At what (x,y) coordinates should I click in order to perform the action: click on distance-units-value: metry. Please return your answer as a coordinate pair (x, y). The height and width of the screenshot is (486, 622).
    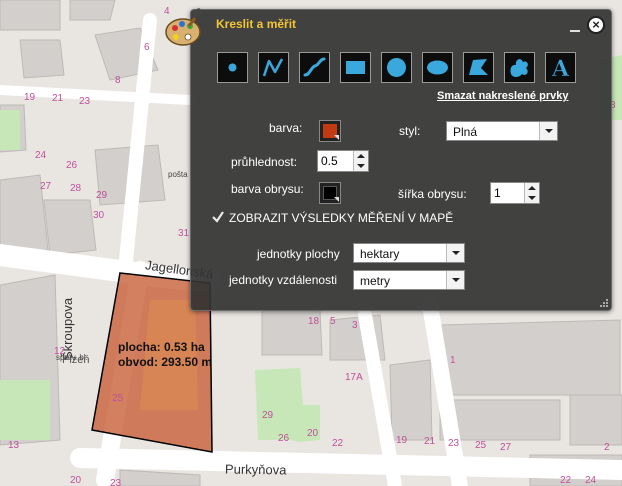
    Looking at the image, I should click on (375, 281).